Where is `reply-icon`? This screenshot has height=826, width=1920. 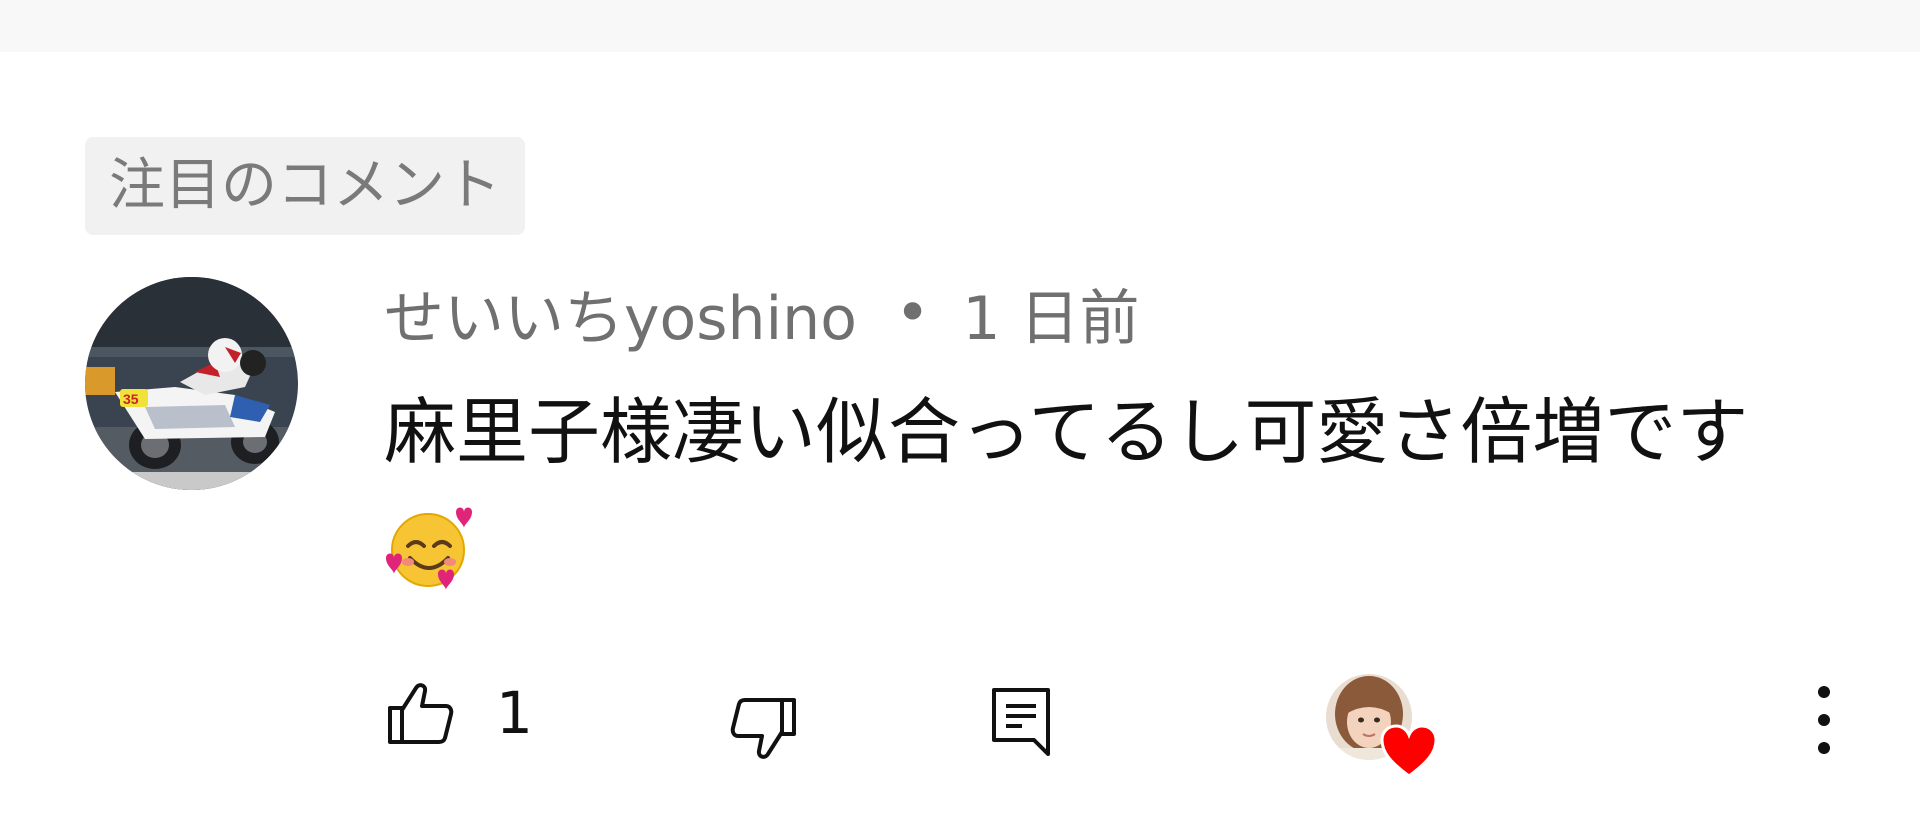 reply-icon is located at coordinates (1021, 722).